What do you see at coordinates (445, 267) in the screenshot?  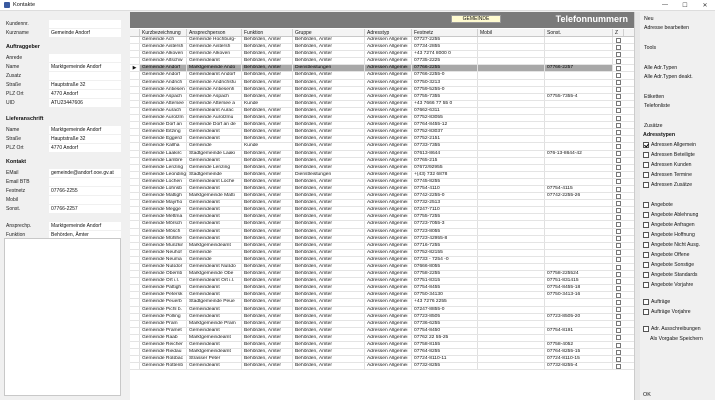 I see `table-cell: 07666-8055` at bounding box center [445, 267].